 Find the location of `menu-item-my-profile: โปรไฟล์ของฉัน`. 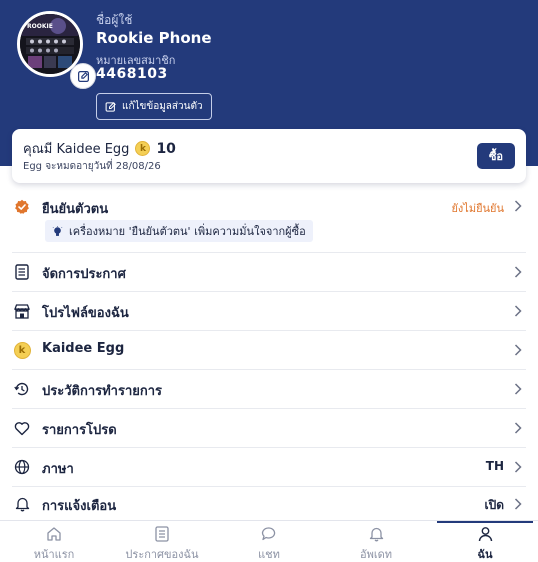

menu-item-my-profile: โปรไฟล์ของฉัน is located at coordinates (269, 311).